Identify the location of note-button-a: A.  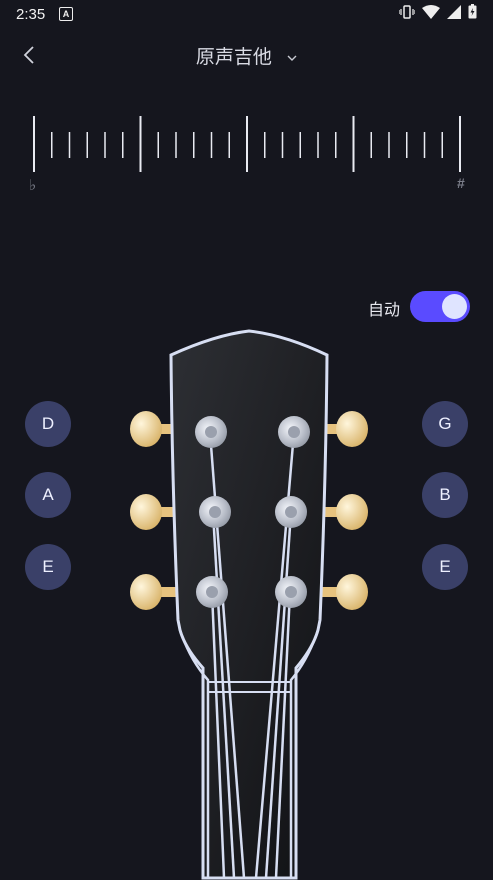
(48, 495).